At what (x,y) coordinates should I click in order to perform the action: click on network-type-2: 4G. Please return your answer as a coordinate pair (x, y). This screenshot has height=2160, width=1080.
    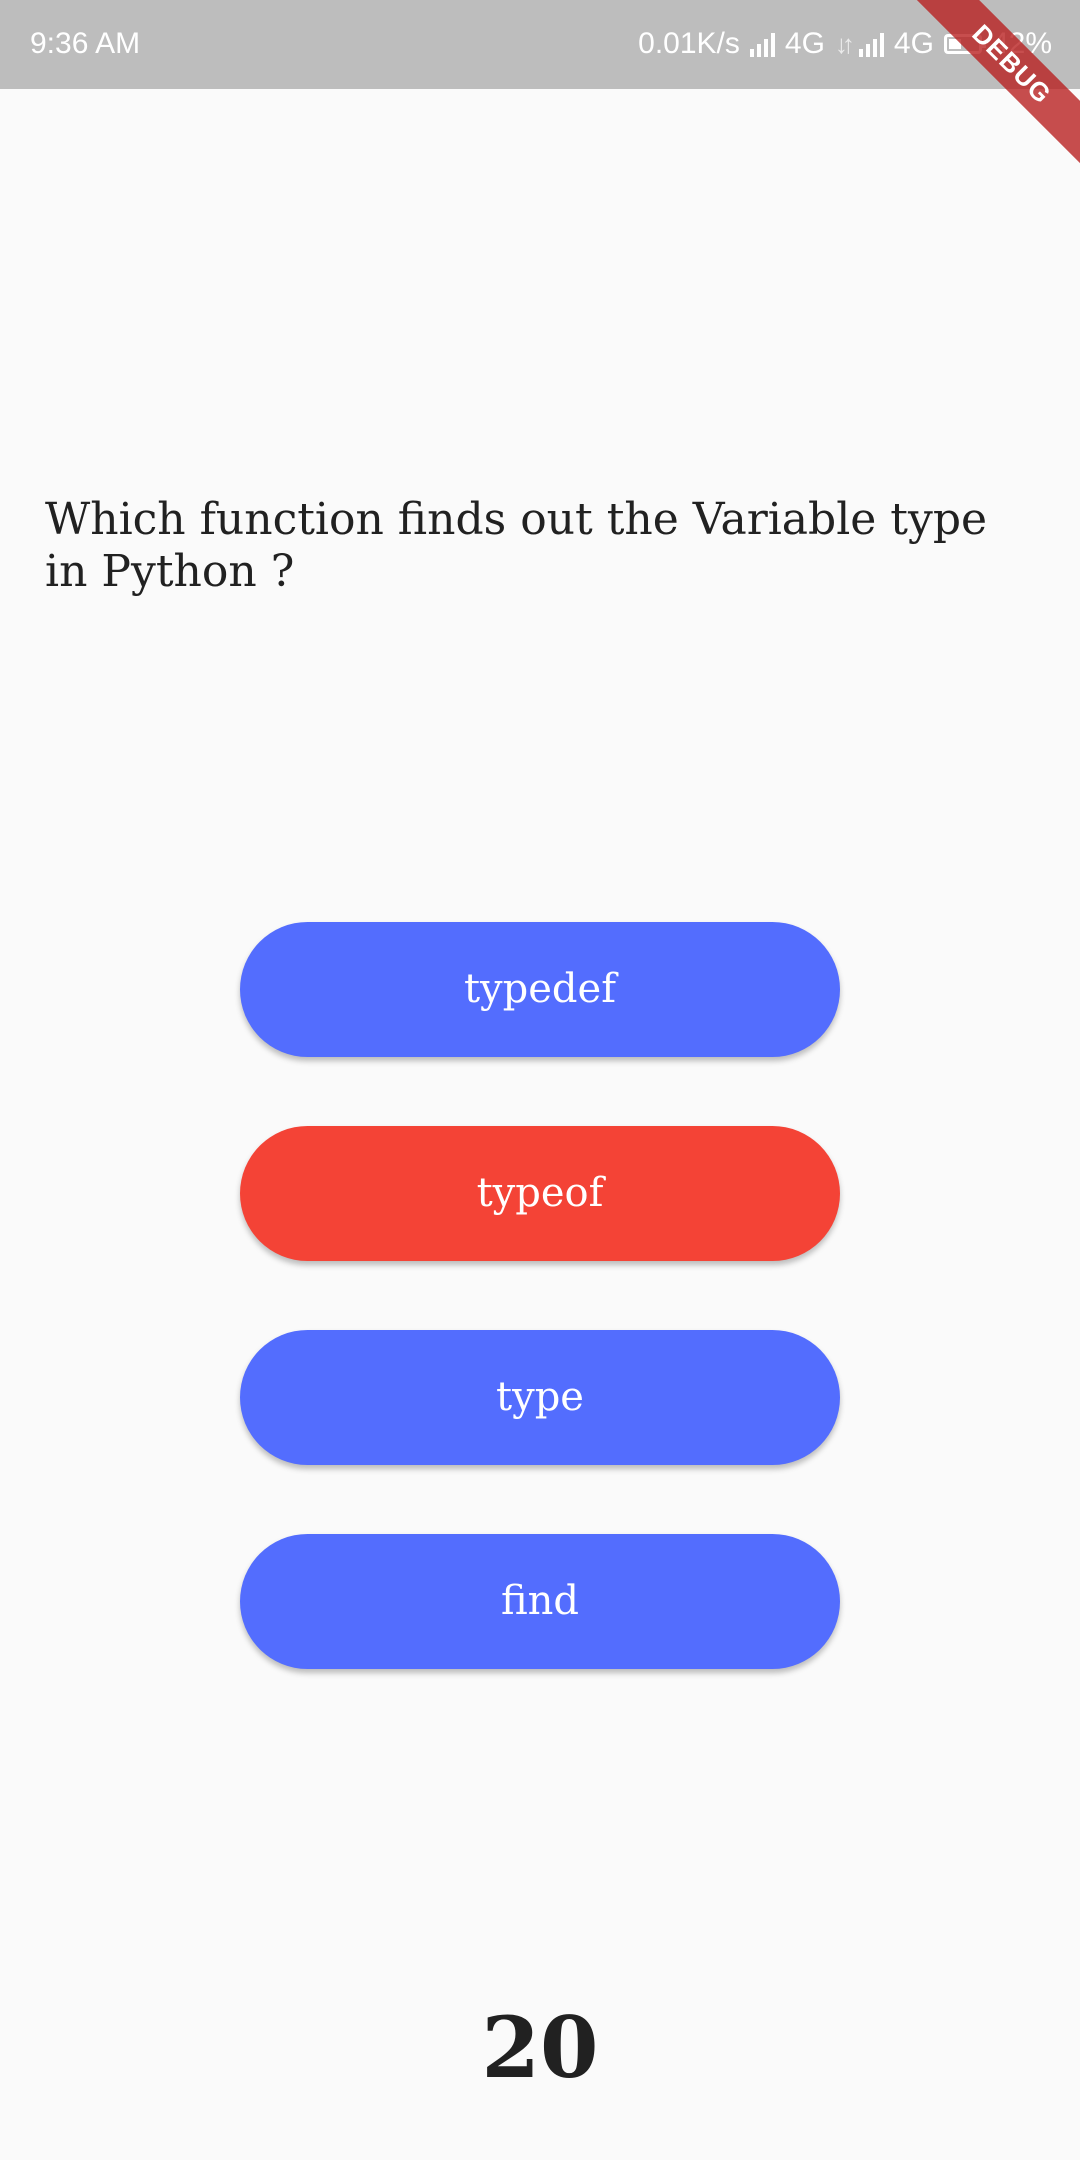
    Looking at the image, I should click on (913, 43).